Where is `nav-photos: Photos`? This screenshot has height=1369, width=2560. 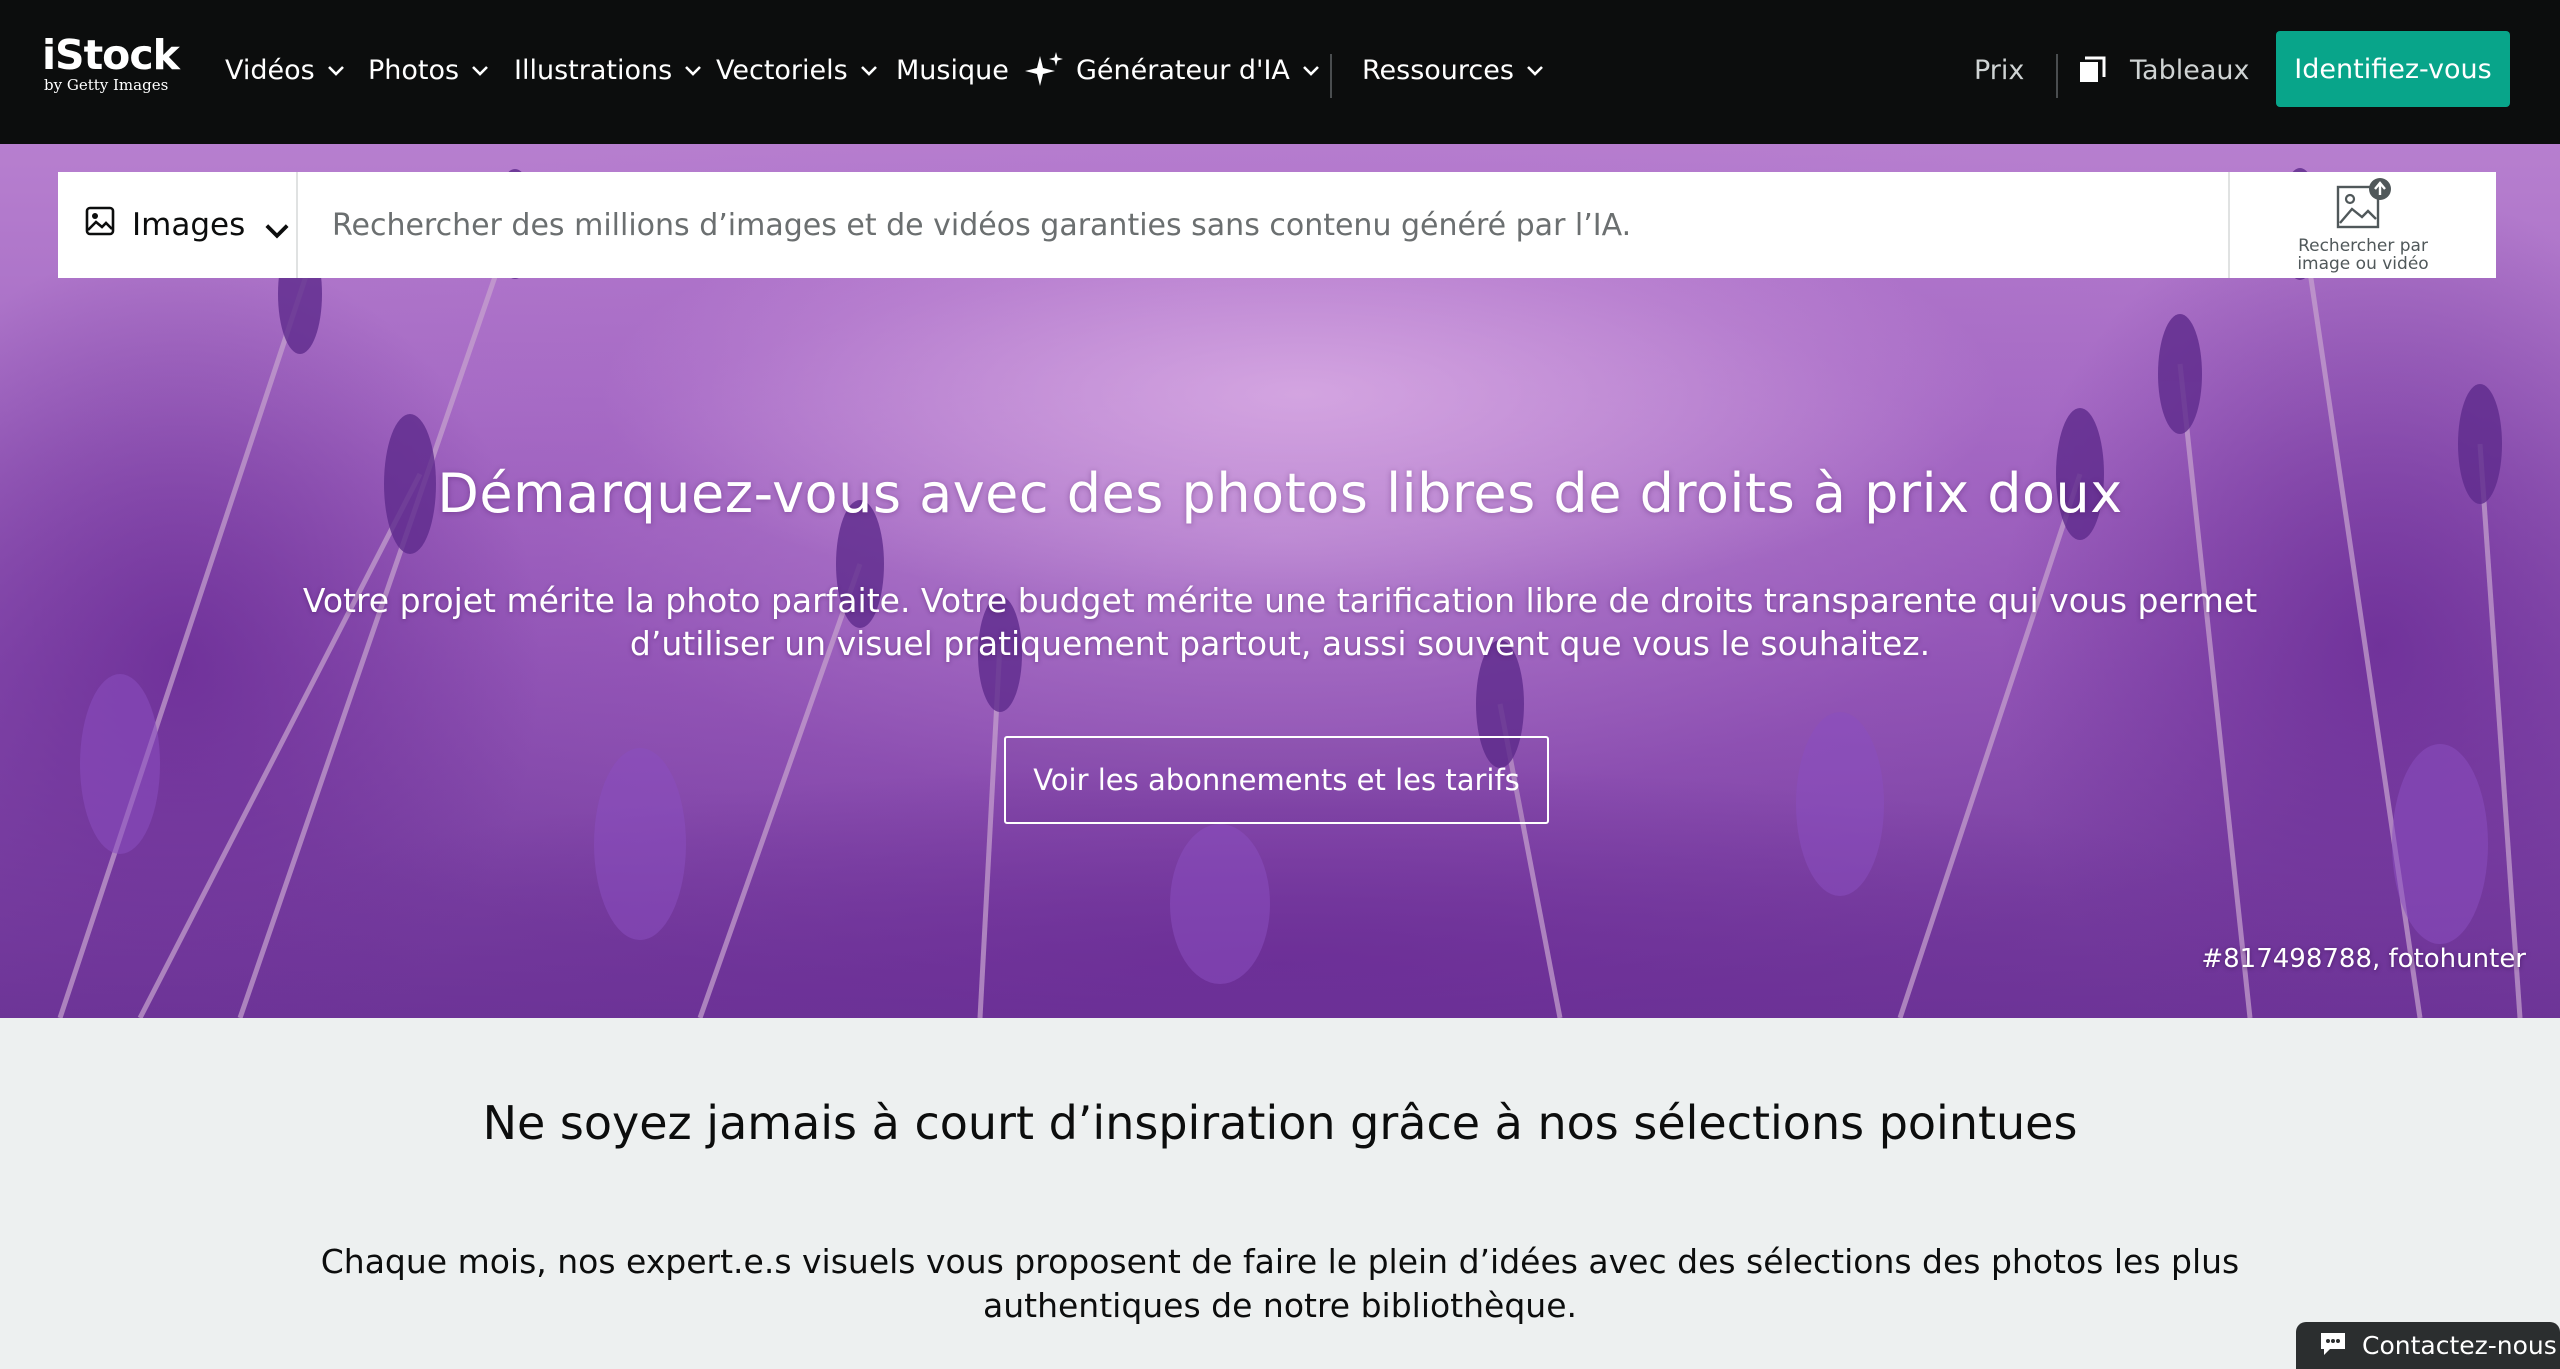
nav-photos: Photos is located at coordinates (429, 70).